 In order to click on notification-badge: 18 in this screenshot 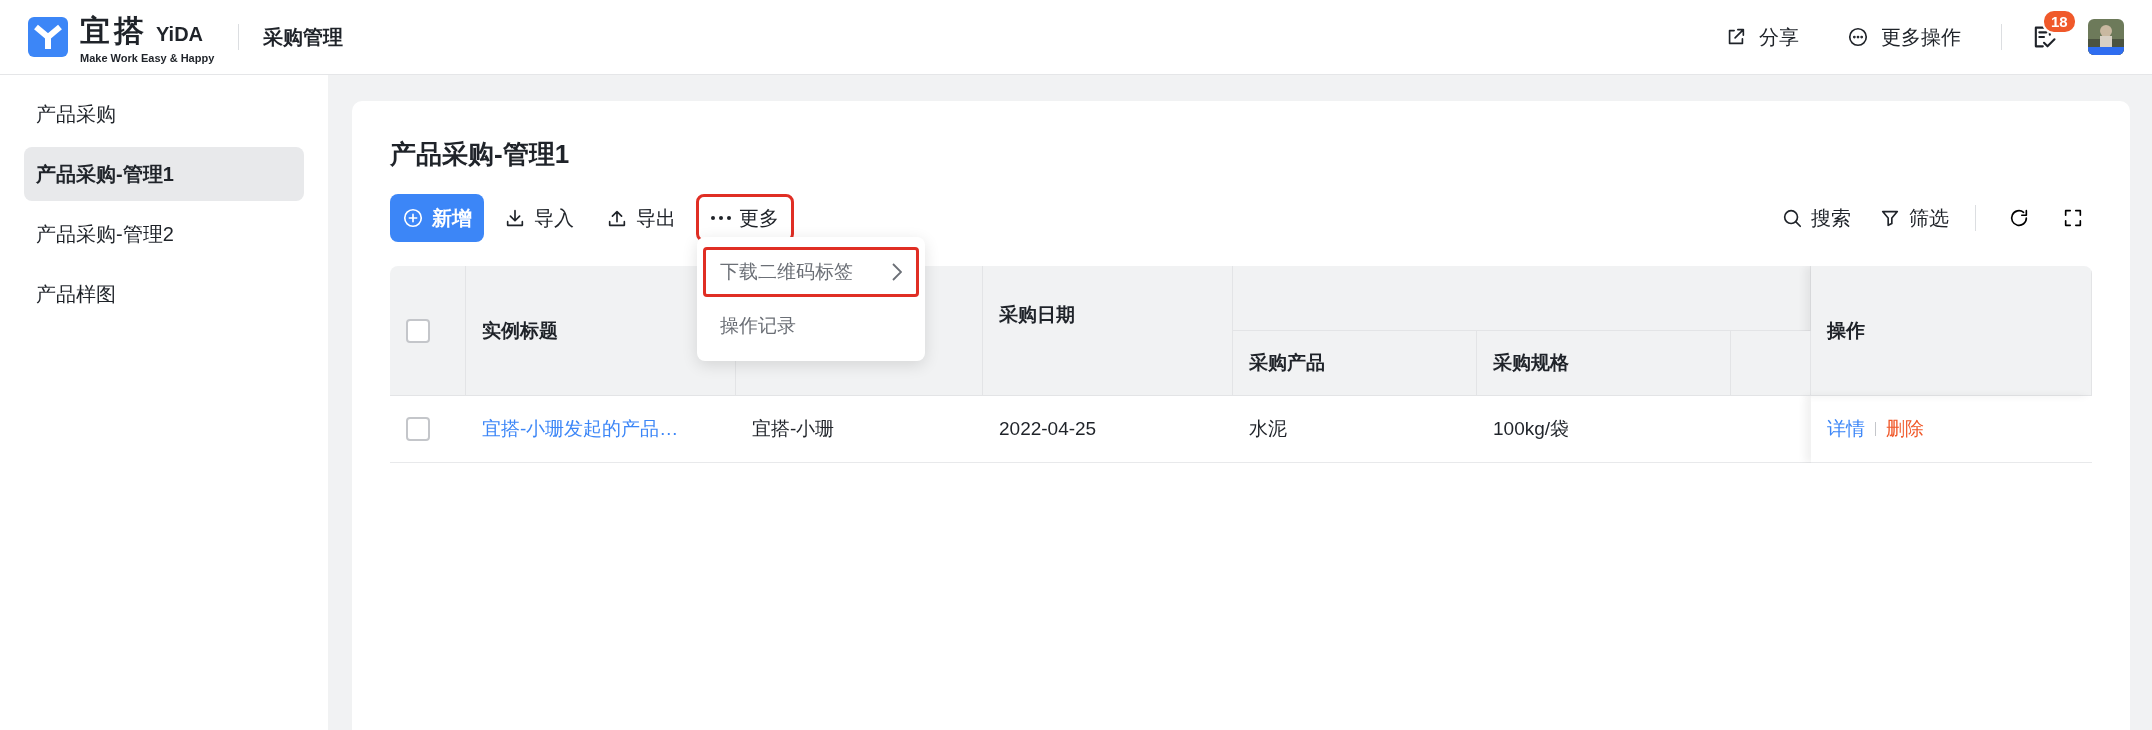, I will do `click(2059, 21)`.